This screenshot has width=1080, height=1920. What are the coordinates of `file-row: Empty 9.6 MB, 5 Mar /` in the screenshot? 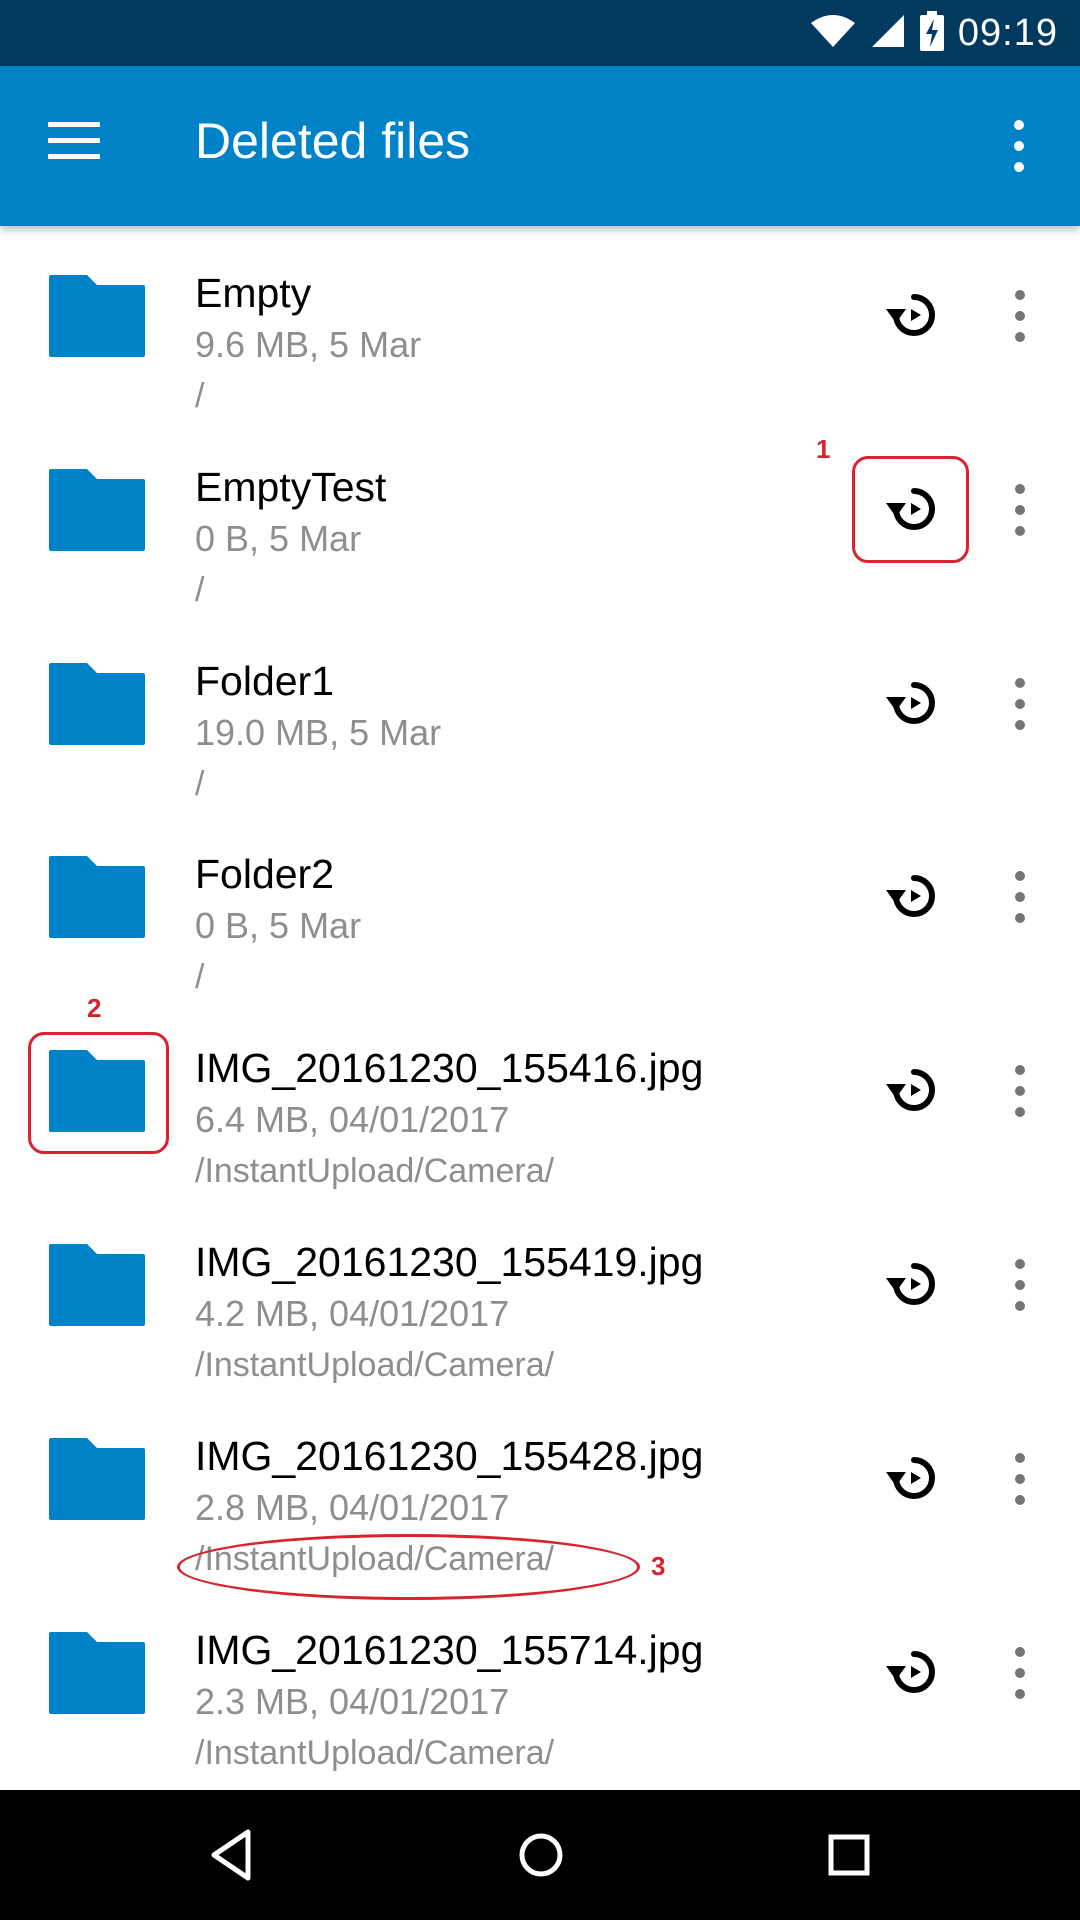 It's located at (540, 323).